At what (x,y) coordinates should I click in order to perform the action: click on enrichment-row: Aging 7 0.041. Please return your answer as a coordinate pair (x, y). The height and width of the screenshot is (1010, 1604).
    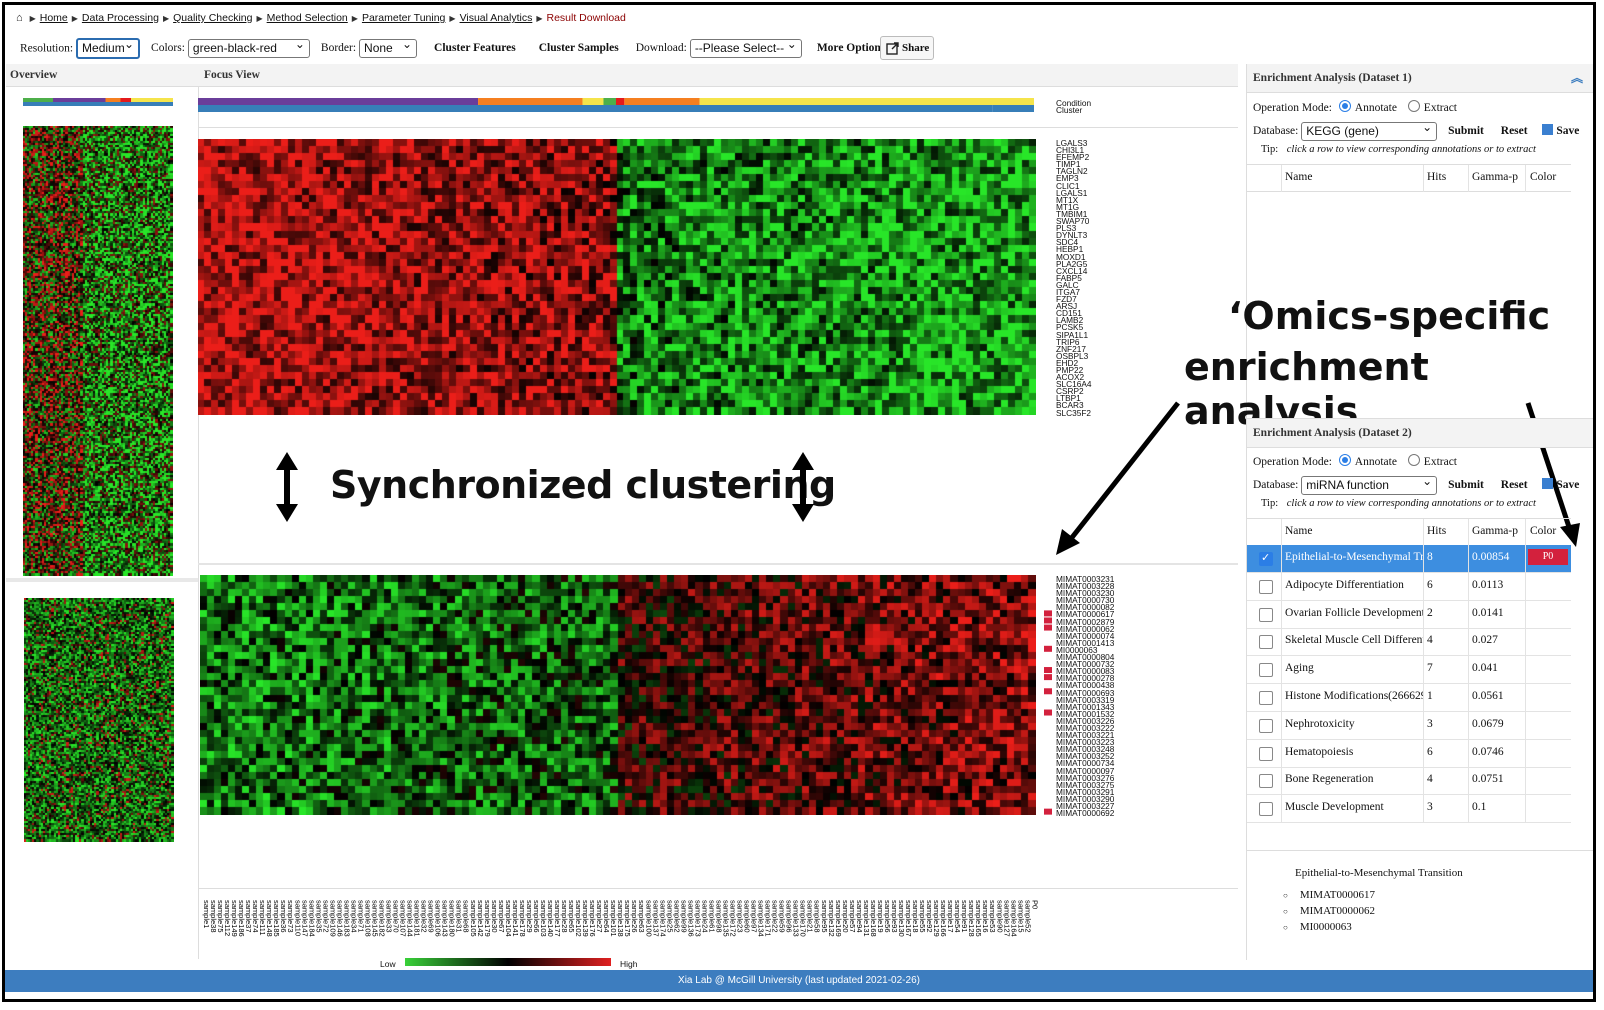
    Looking at the image, I should click on (1409, 670).